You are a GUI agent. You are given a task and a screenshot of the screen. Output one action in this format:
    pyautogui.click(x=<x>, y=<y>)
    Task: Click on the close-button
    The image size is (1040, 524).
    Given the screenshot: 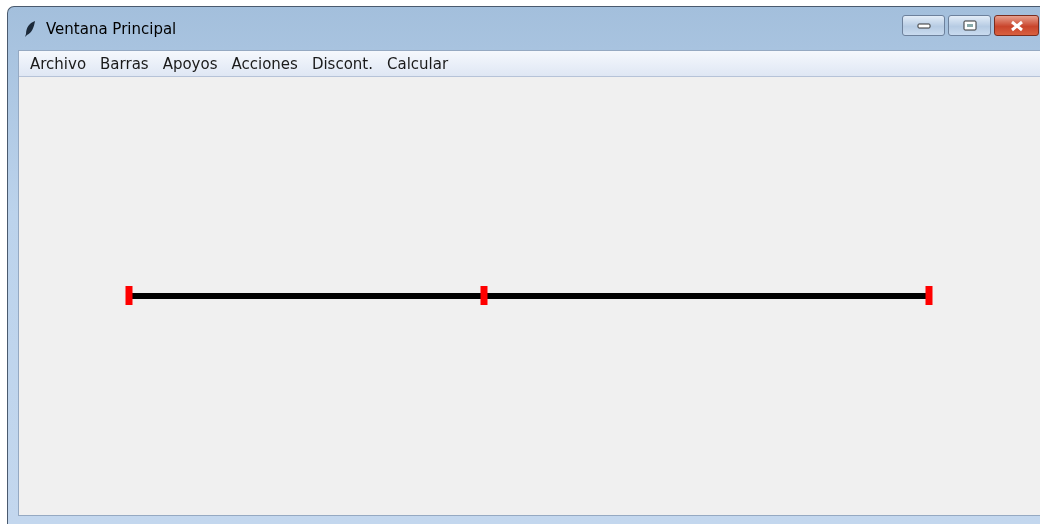 What is the action you would take?
    pyautogui.click(x=1016, y=25)
    